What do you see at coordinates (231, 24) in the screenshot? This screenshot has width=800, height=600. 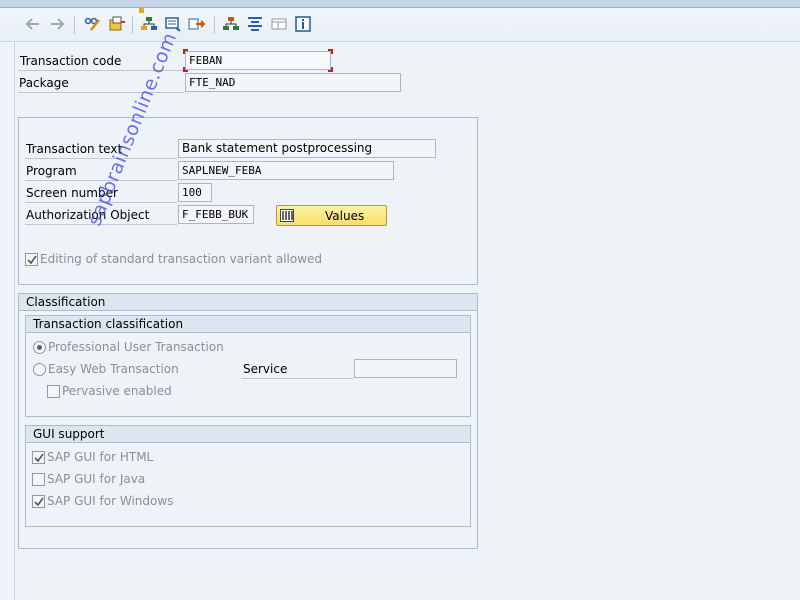 I see `tree-icon` at bounding box center [231, 24].